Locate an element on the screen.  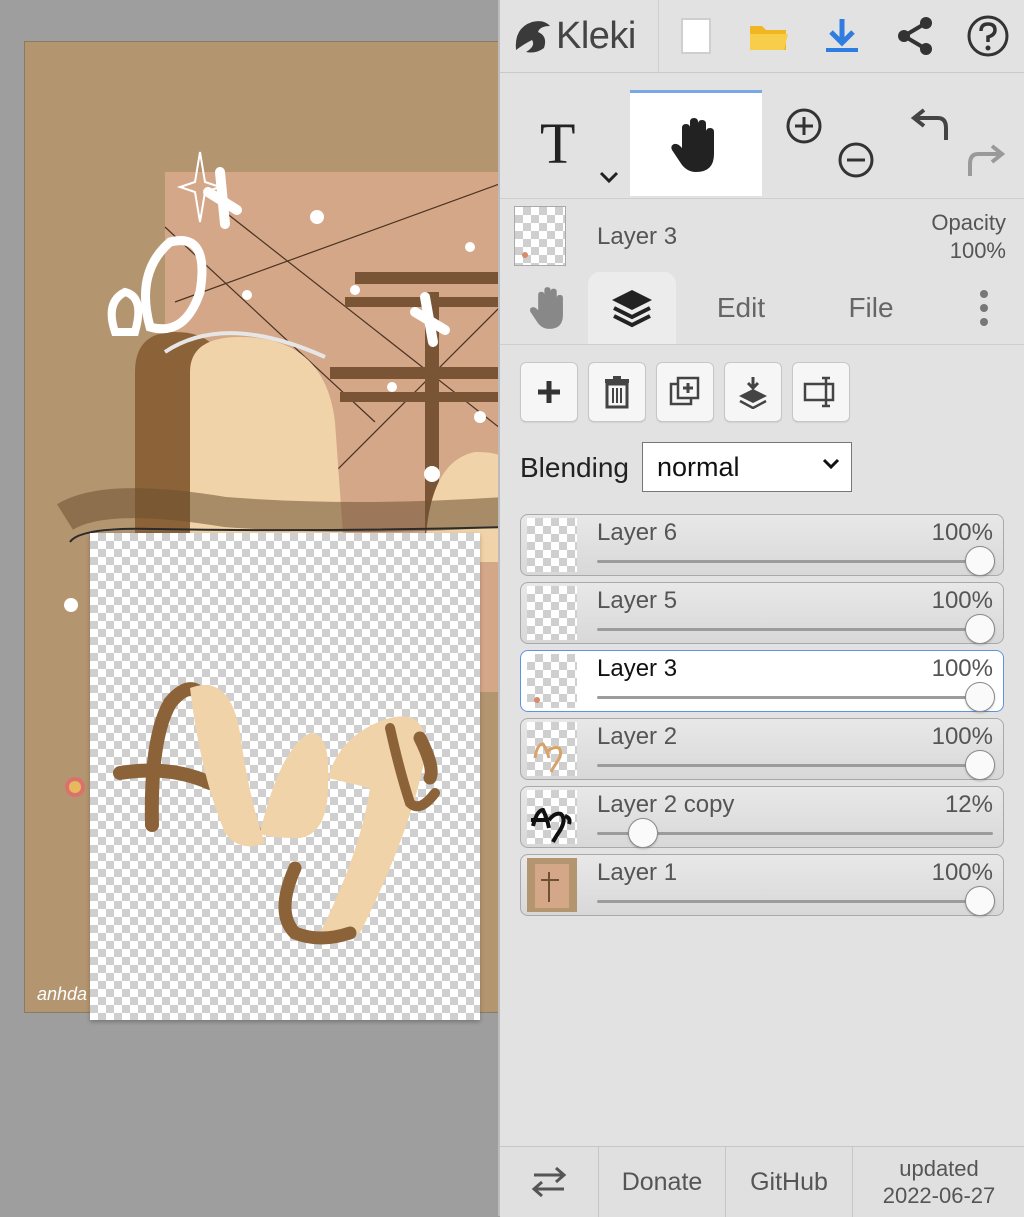
duplicate-layer-button is located at coordinates (685, 392).